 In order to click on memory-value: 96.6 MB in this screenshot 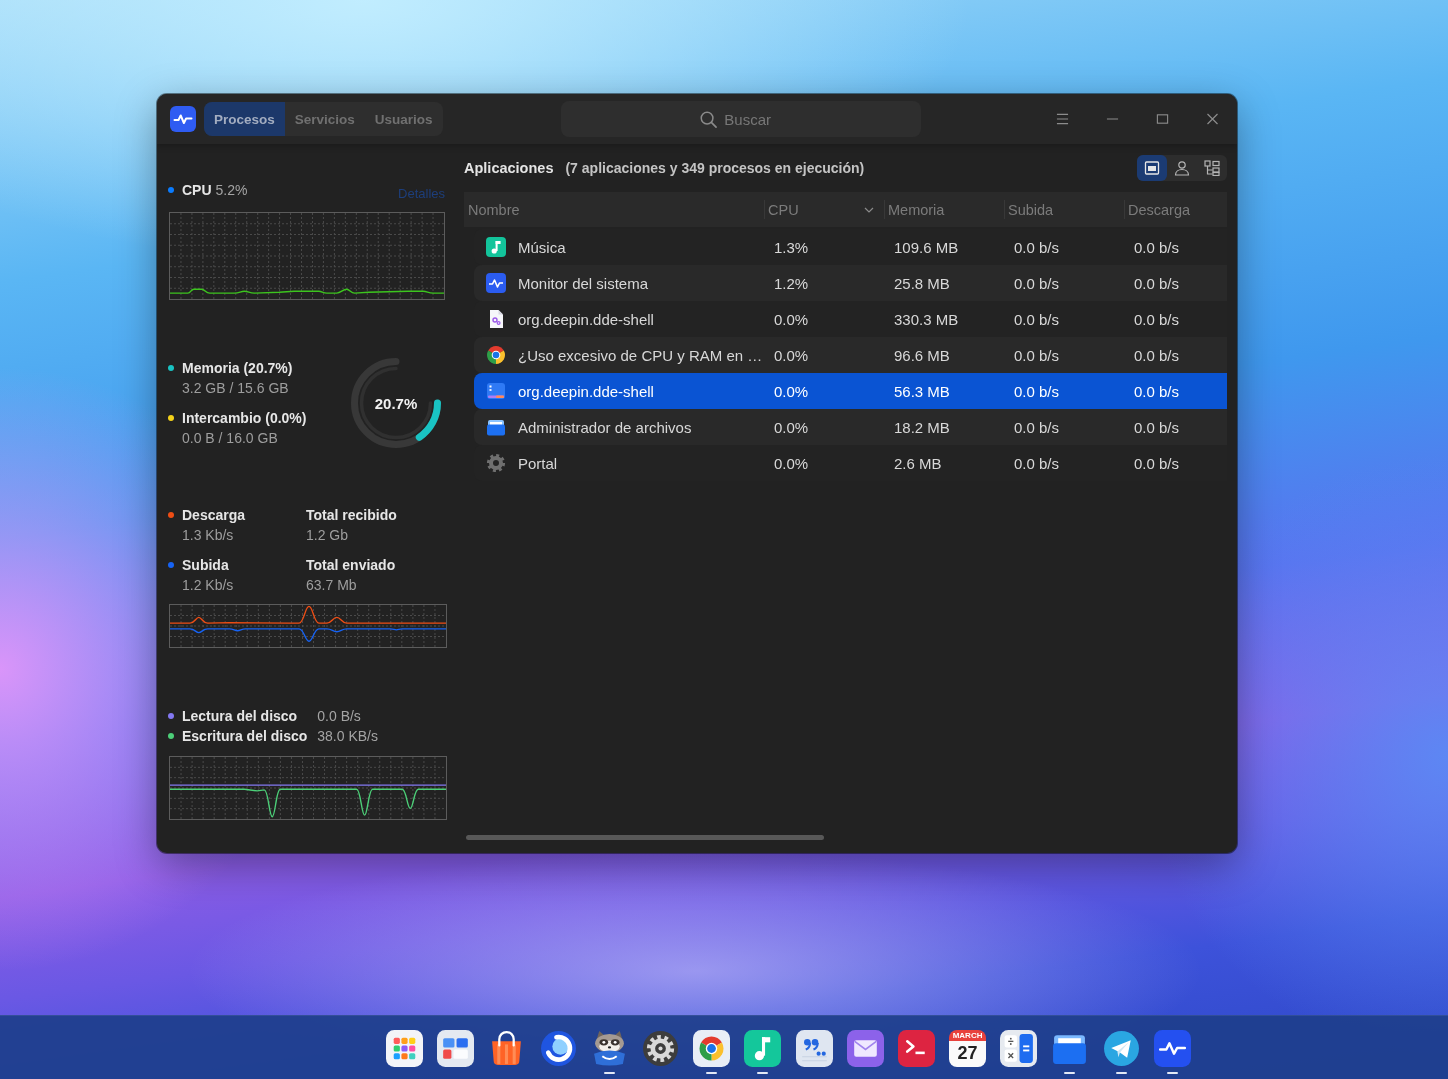, I will do `click(922, 355)`.